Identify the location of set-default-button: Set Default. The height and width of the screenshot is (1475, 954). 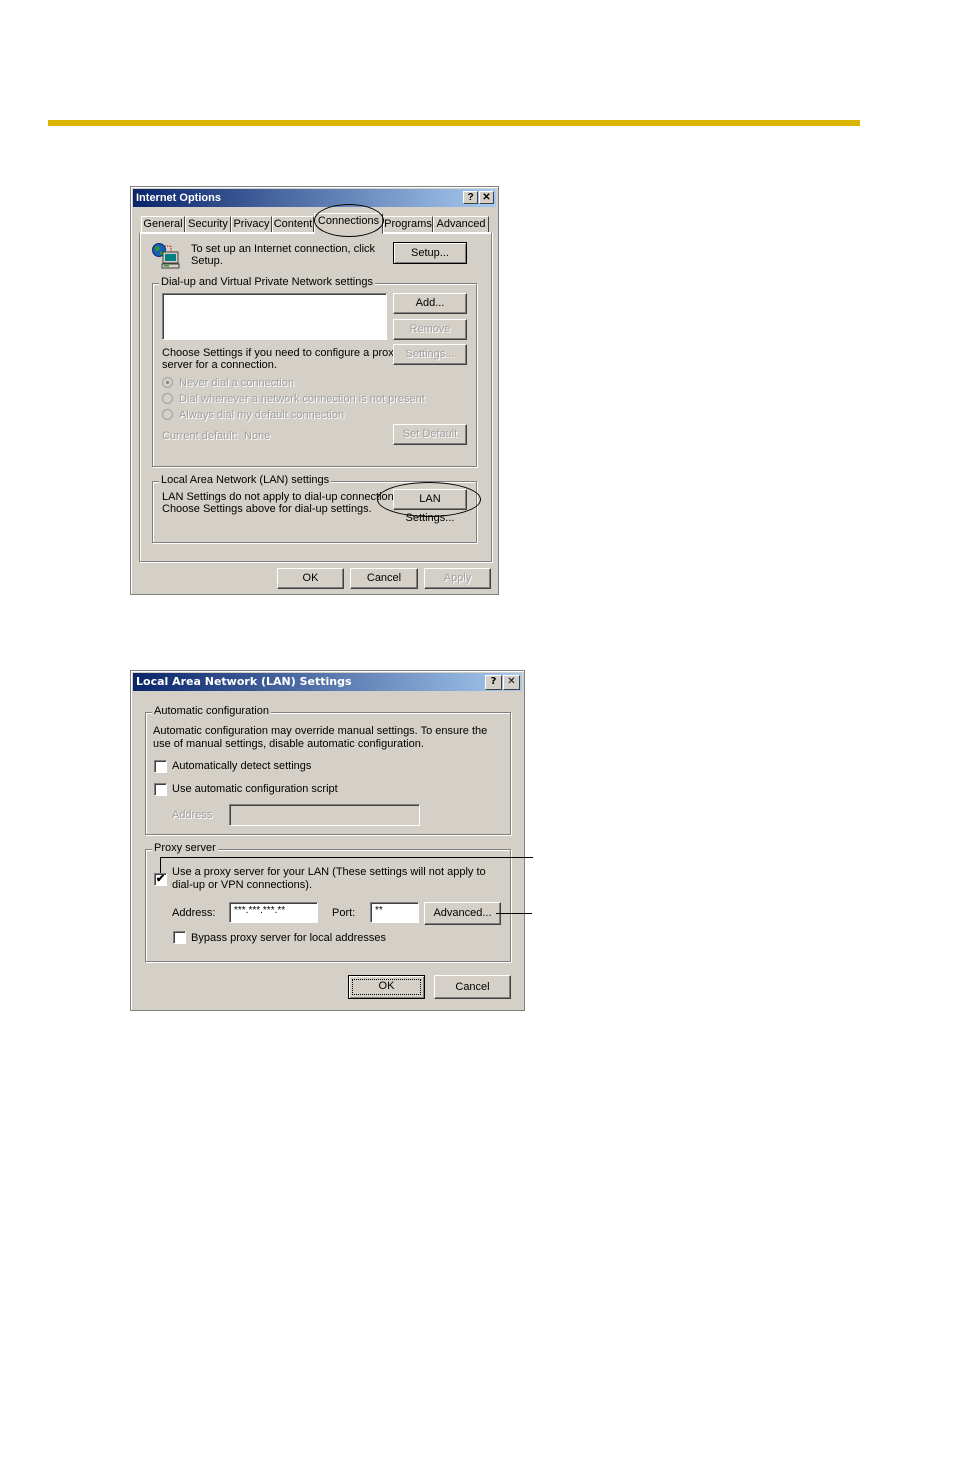
(430, 434).